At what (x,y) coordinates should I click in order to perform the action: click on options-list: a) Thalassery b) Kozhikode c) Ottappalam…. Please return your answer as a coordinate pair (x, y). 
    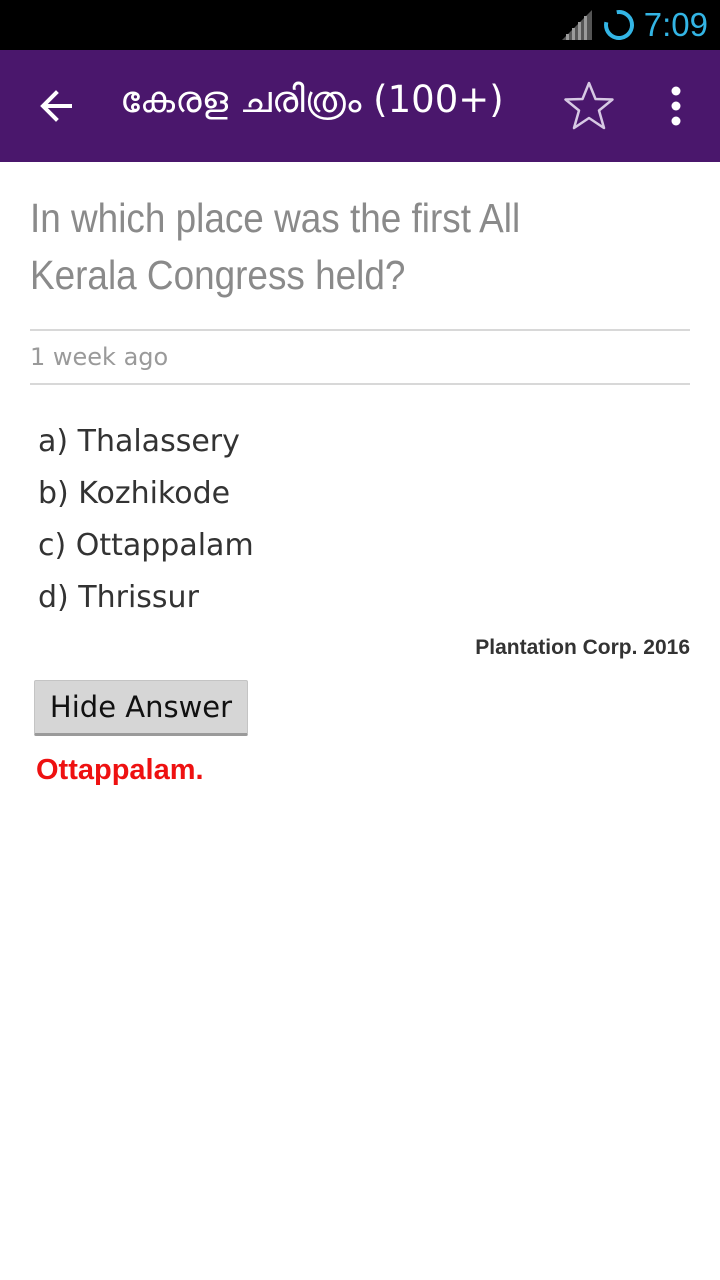
    Looking at the image, I should click on (146, 520).